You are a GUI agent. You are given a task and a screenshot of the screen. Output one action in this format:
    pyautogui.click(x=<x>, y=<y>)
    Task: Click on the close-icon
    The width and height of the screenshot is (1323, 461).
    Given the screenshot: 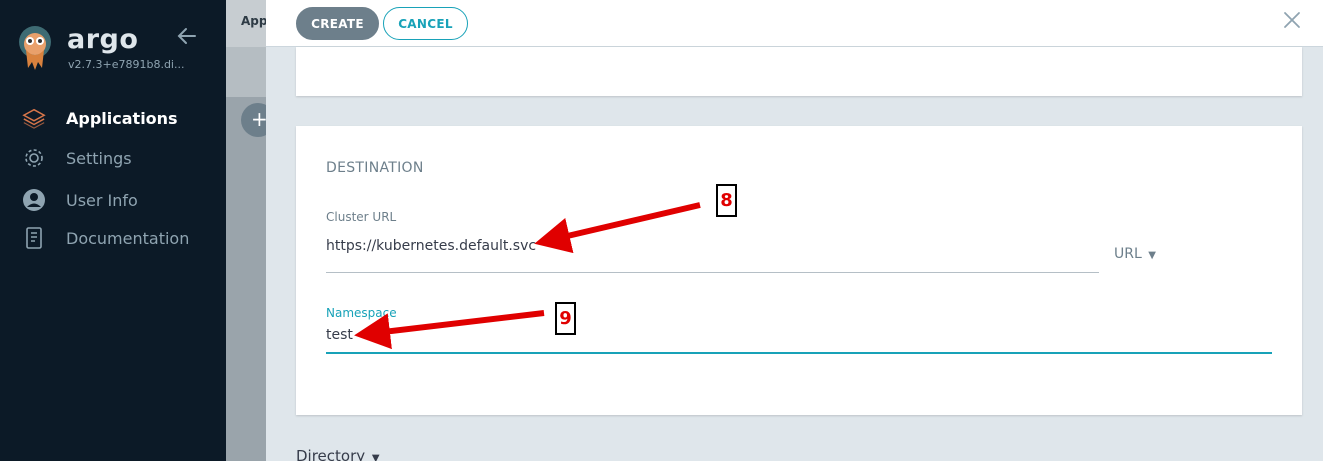 What is the action you would take?
    pyautogui.click(x=1292, y=20)
    